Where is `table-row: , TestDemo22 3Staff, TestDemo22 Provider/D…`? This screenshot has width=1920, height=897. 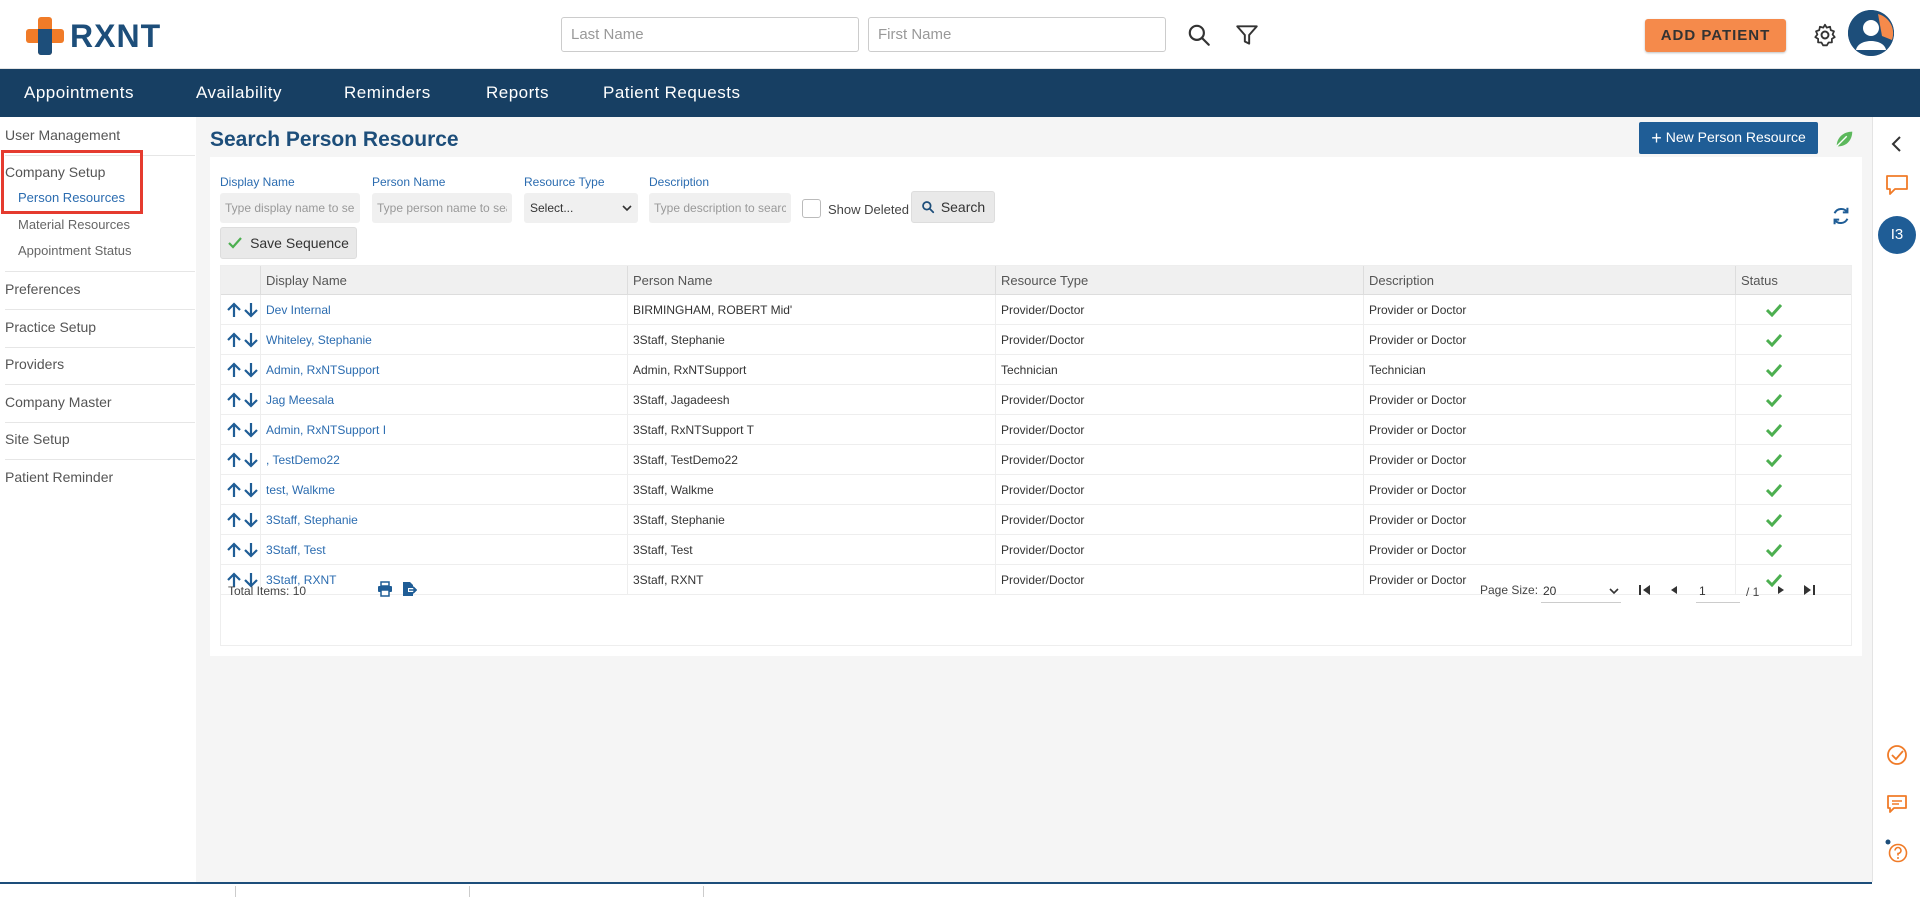 table-row: , TestDemo22 3Staff, TestDemo22 Provider/D… is located at coordinates (1036, 460).